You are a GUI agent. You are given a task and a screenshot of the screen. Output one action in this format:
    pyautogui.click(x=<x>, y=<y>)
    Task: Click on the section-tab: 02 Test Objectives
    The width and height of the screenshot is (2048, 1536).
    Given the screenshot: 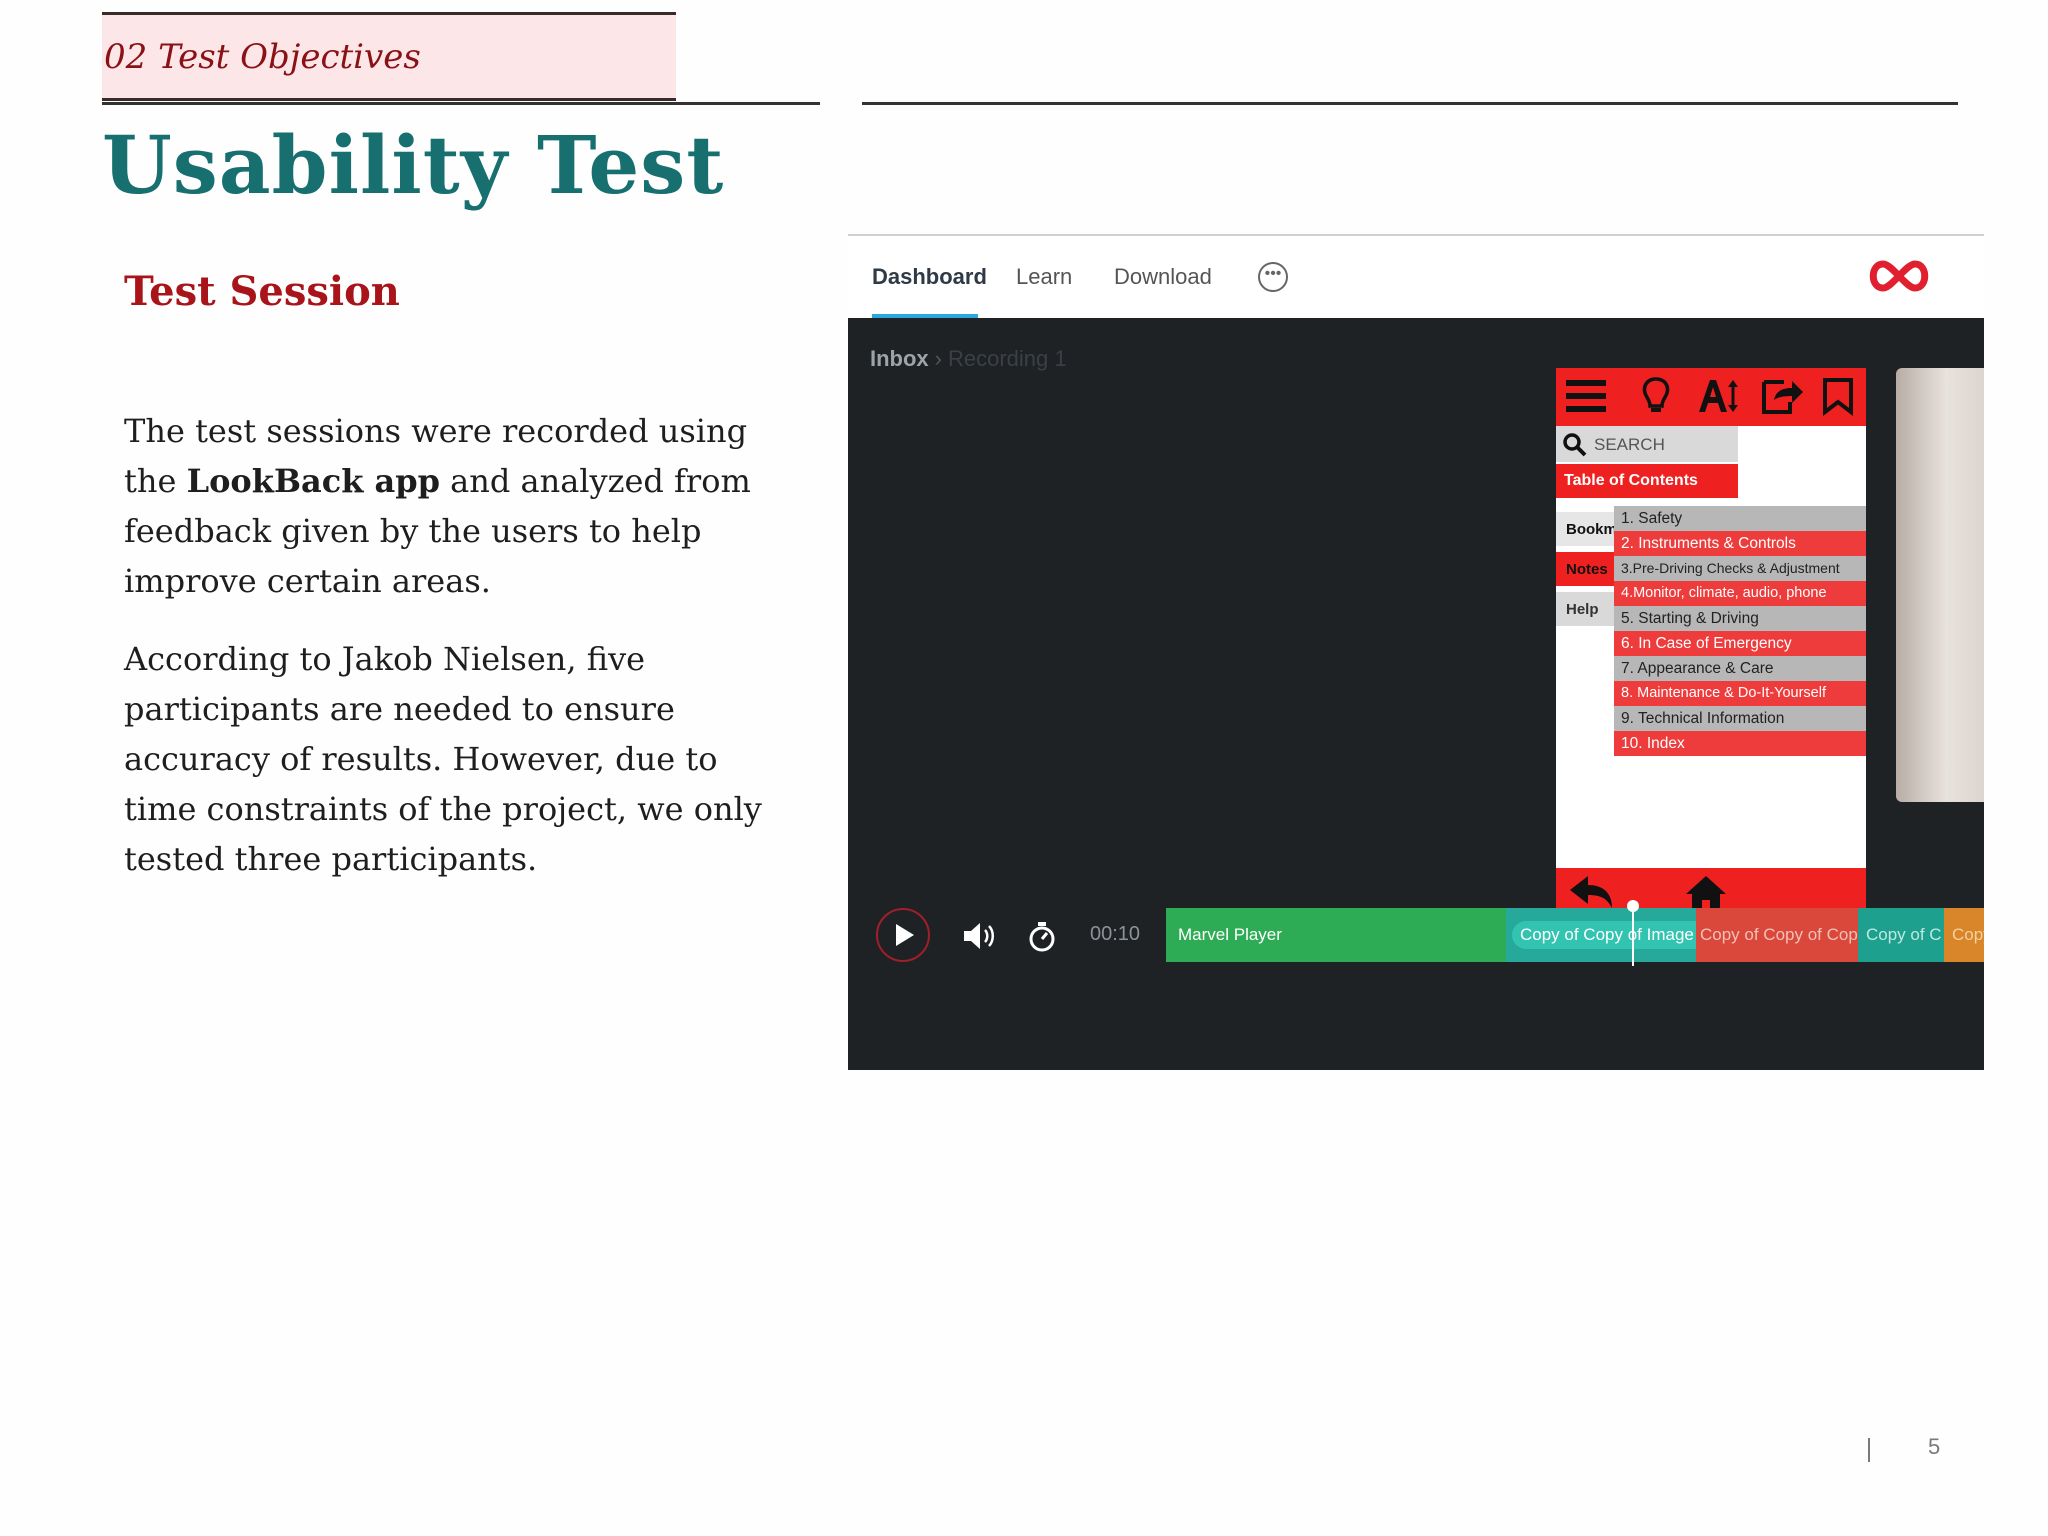 What is the action you would take?
    pyautogui.click(x=389, y=55)
    